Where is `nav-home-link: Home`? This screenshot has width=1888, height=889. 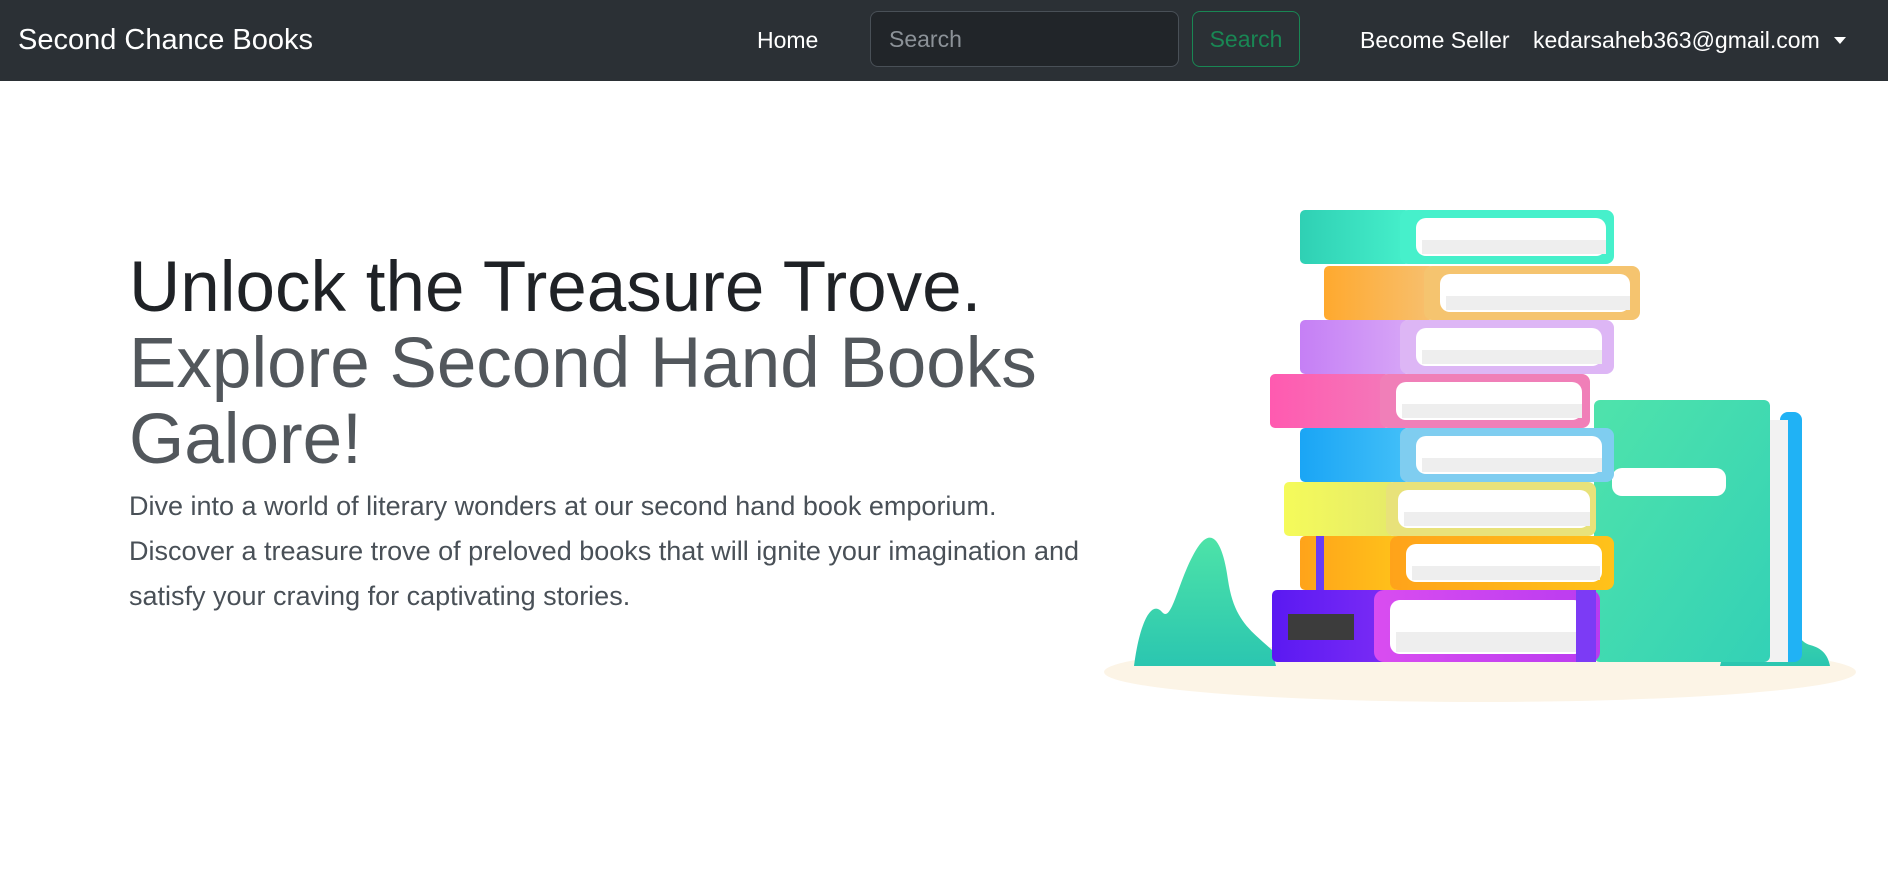
nav-home-link: Home is located at coordinates (787, 40).